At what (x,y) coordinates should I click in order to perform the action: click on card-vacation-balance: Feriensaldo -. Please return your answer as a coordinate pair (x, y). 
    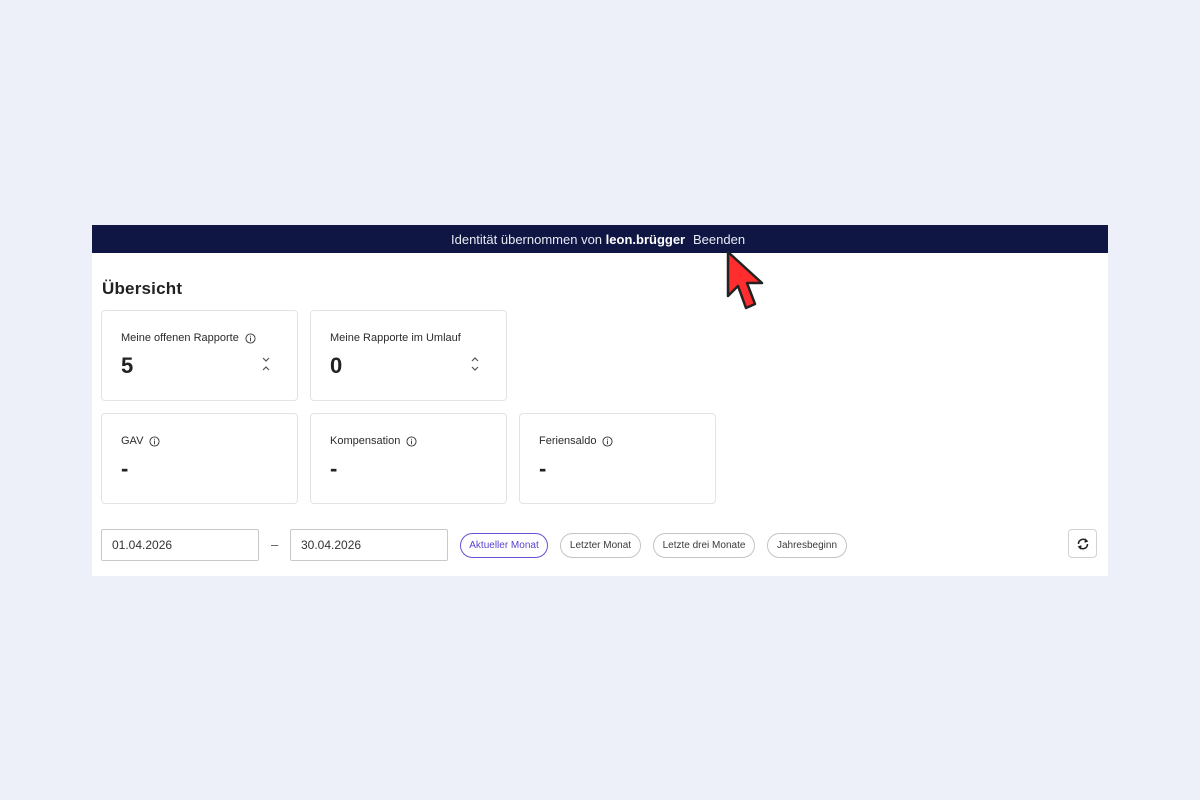
    Looking at the image, I should click on (617, 458).